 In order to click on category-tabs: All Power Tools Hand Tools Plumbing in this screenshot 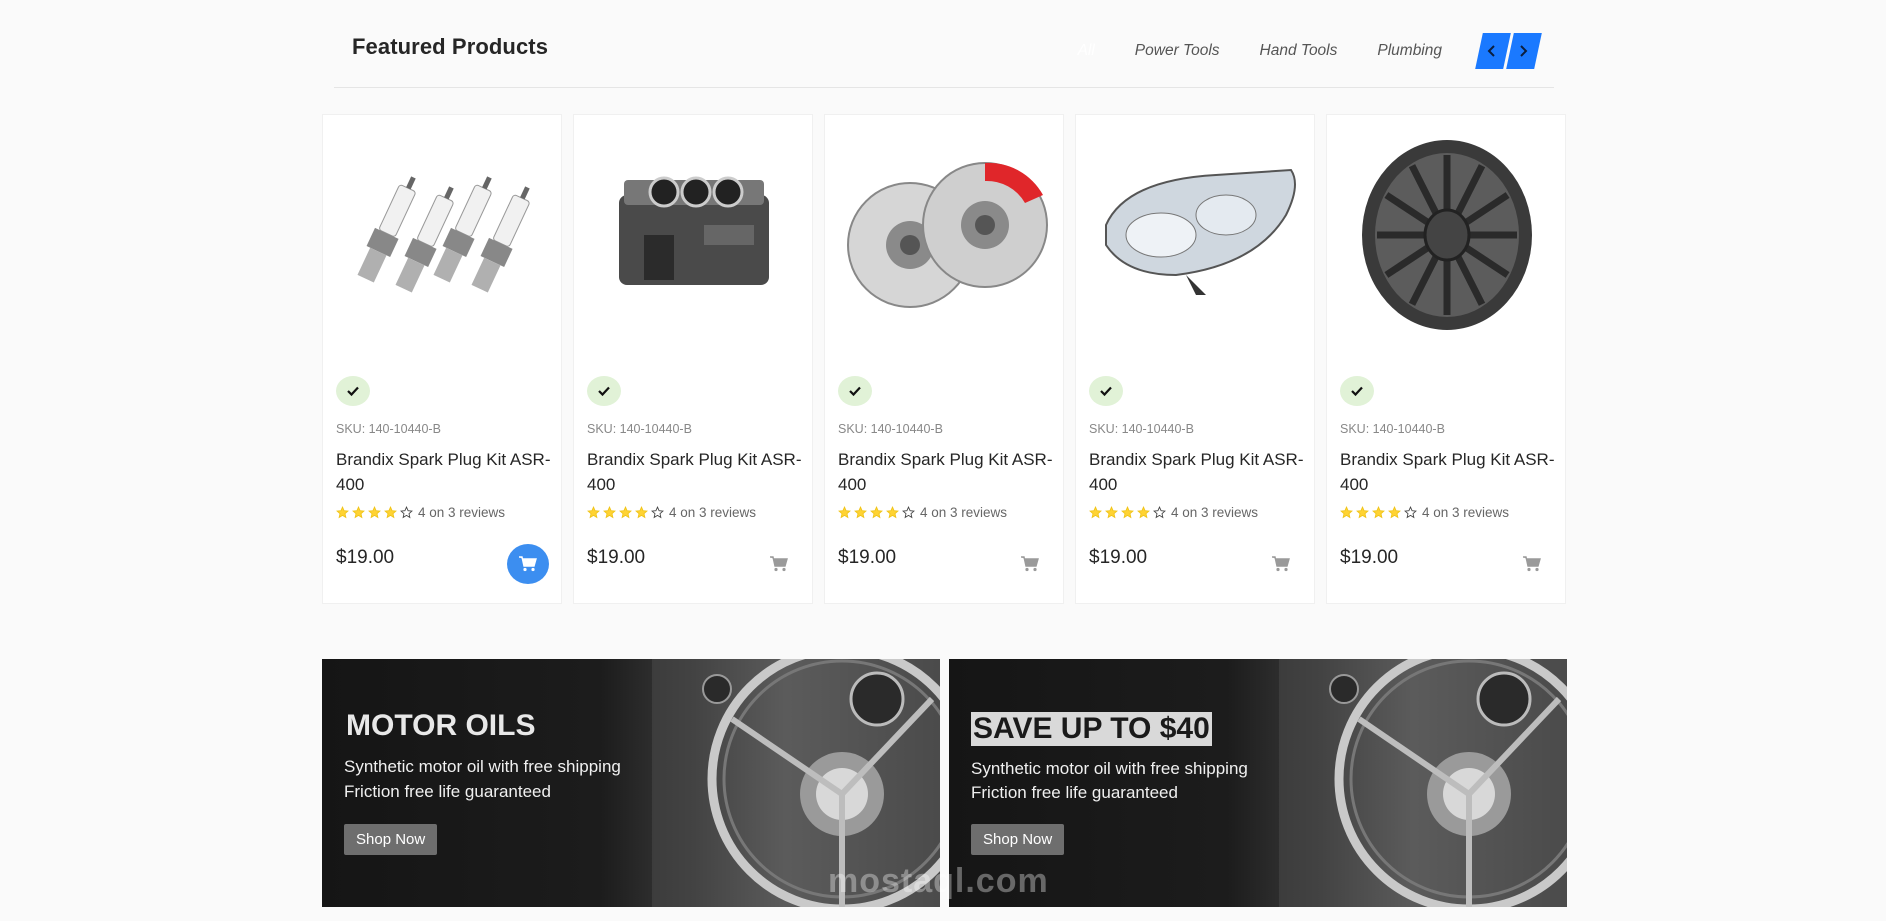, I will do `click(1298, 51)`.